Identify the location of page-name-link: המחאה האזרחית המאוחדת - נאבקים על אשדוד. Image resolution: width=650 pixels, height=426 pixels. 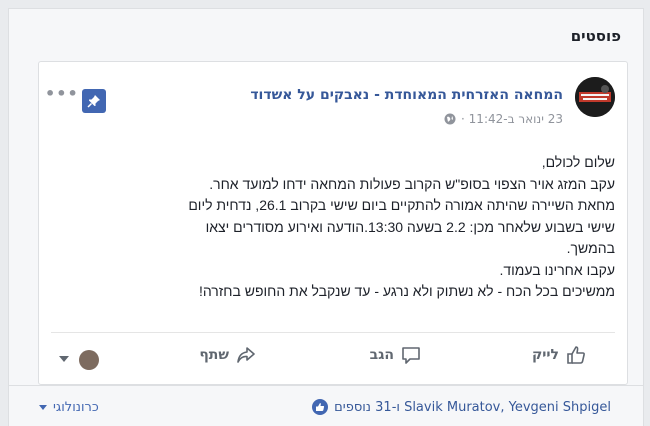
(406, 95).